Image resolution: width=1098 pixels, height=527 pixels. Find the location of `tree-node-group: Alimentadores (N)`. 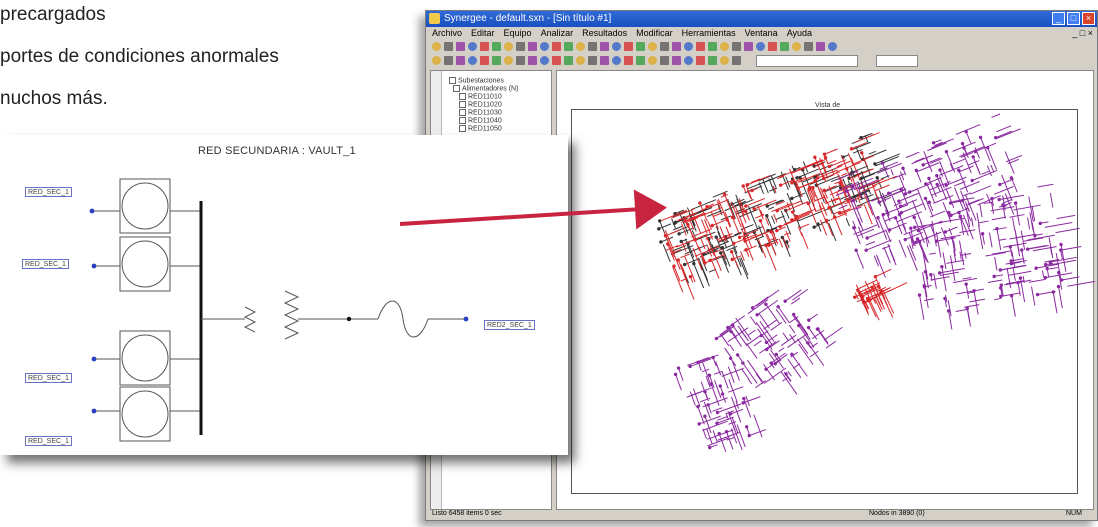

tree-node-group: Alimentadores (N) is located at coordinates (485, 88).